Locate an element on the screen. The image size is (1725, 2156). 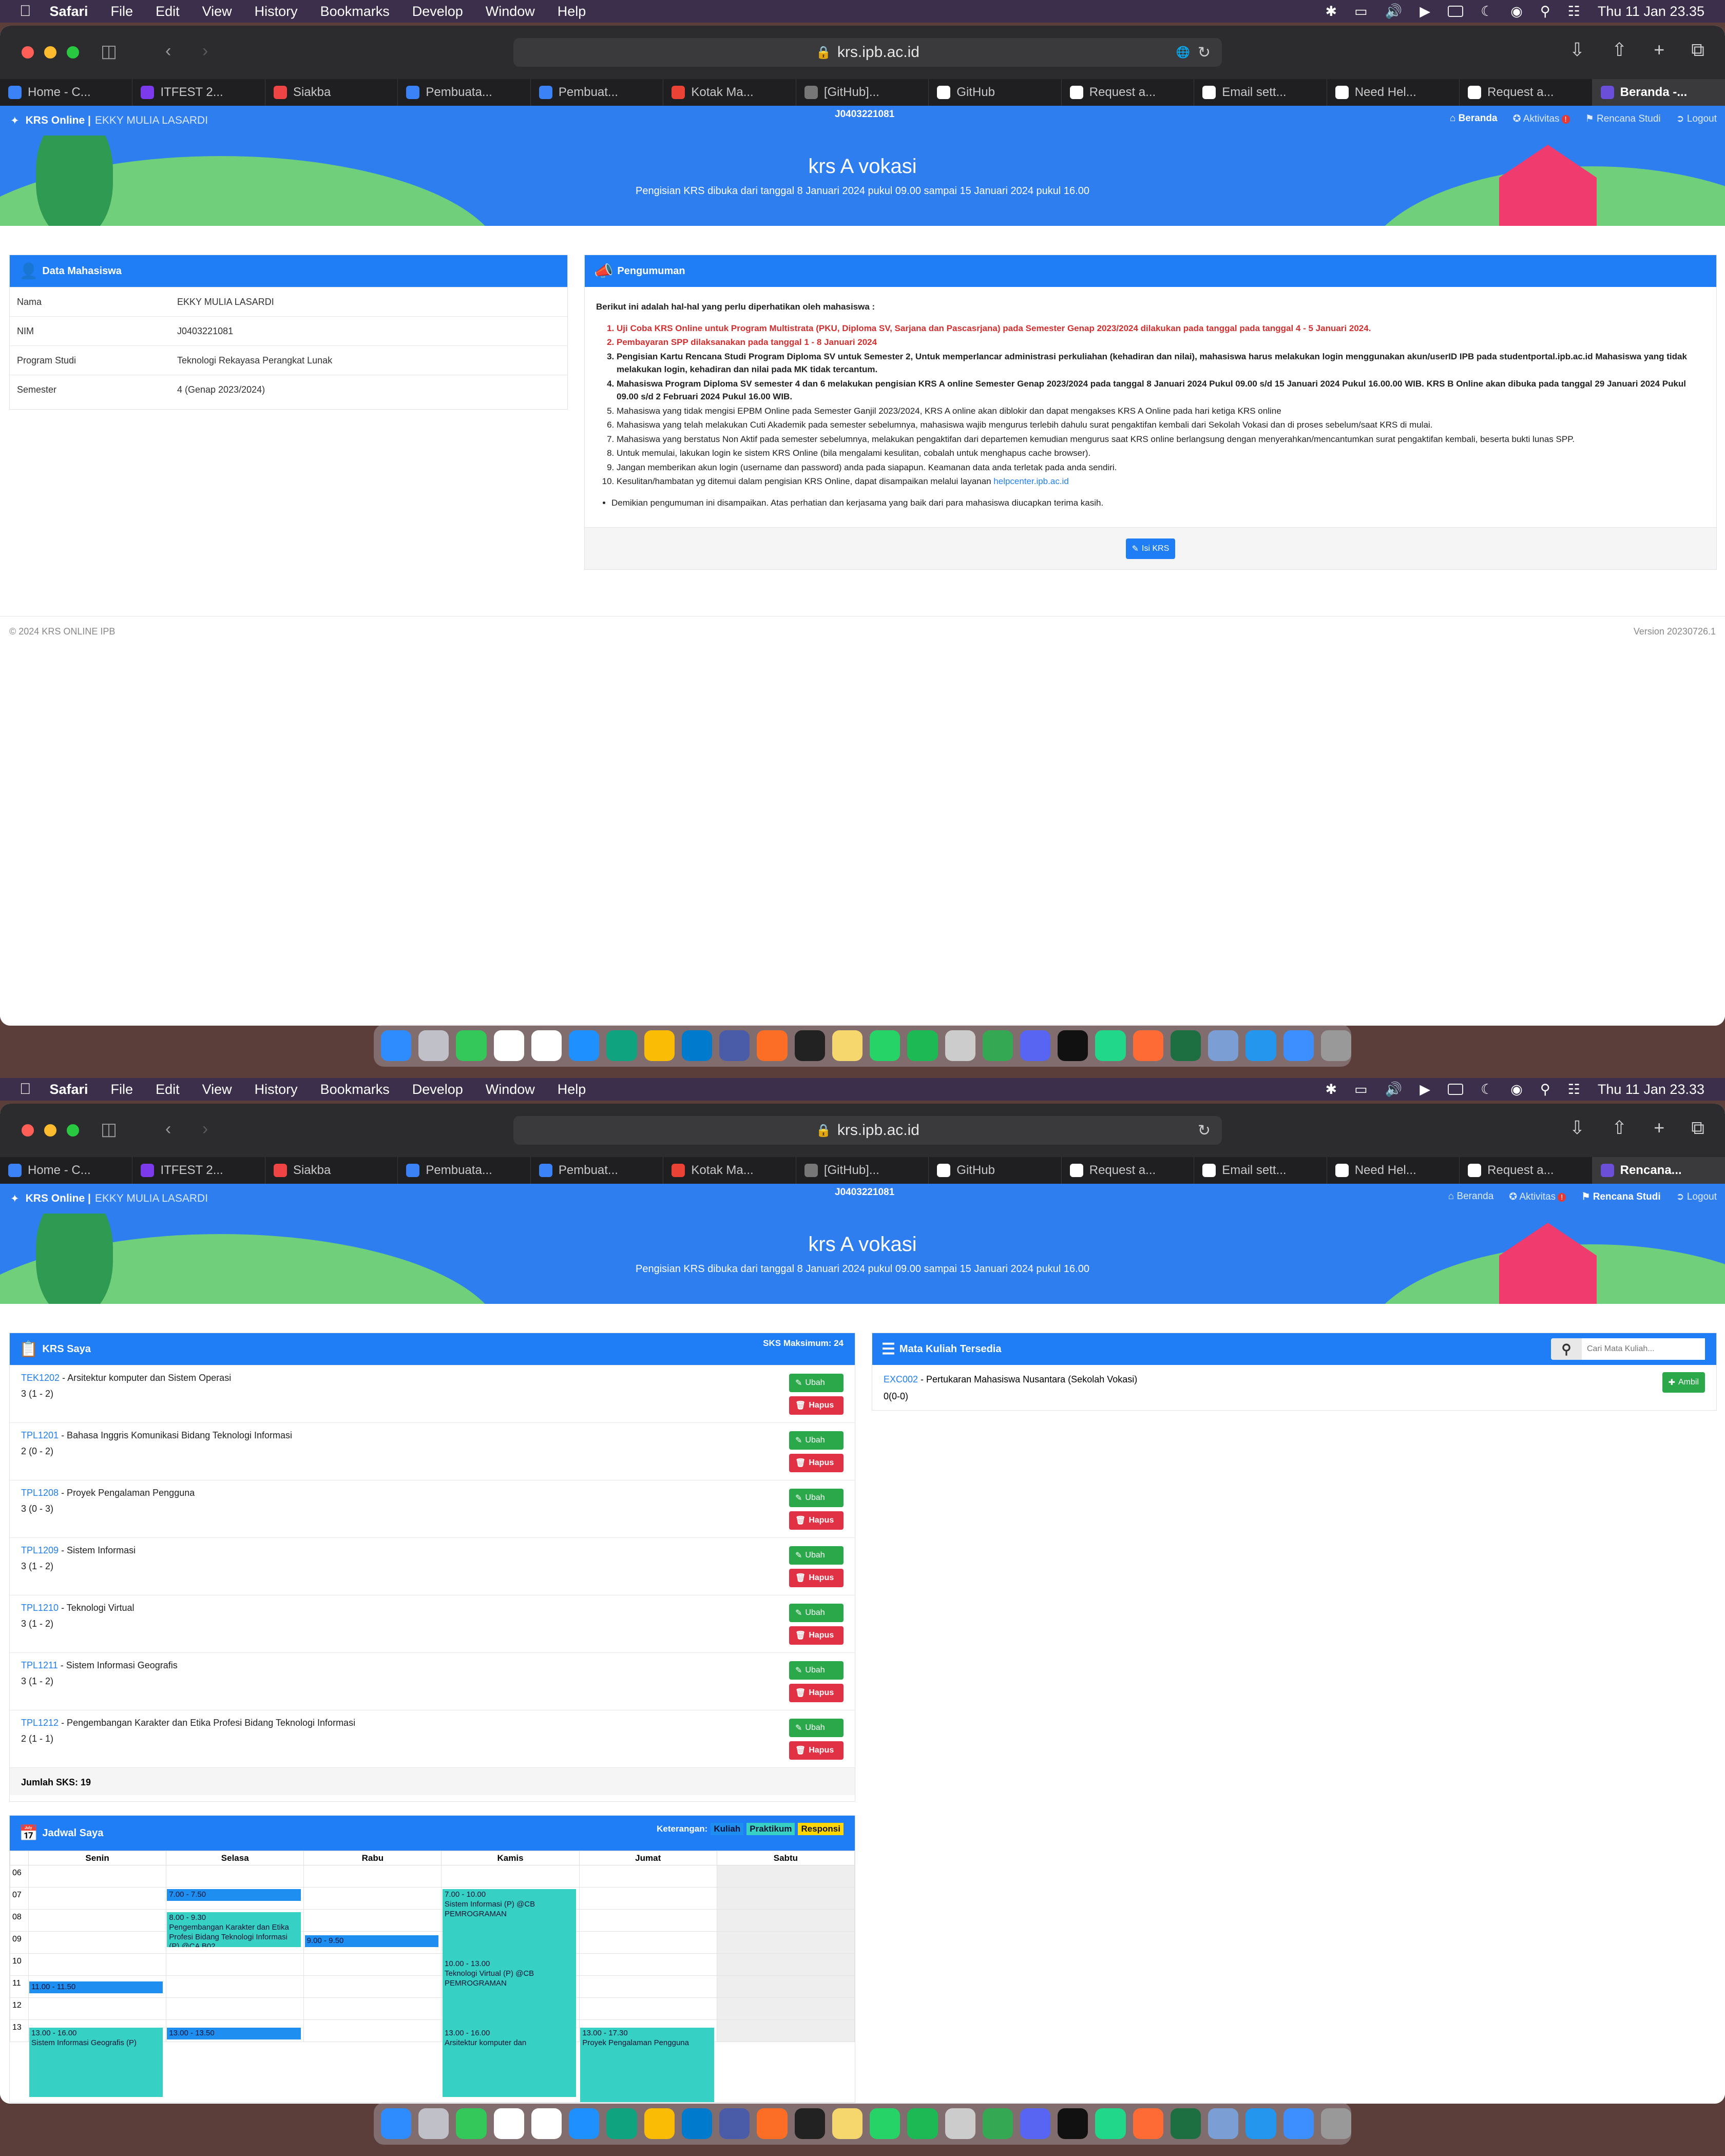
brand: KRS Online | is located at coordinates (58, 120).